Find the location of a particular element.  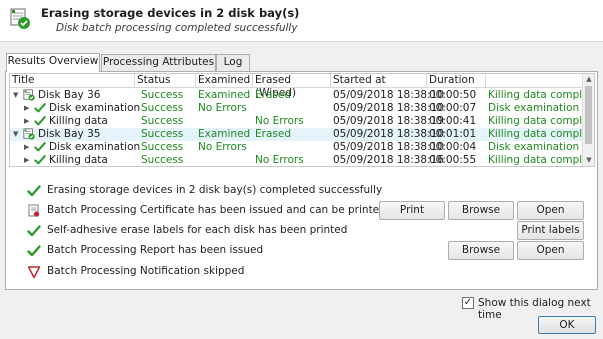

row-duration: 00:00:50 is located at coordinates (453, 95).